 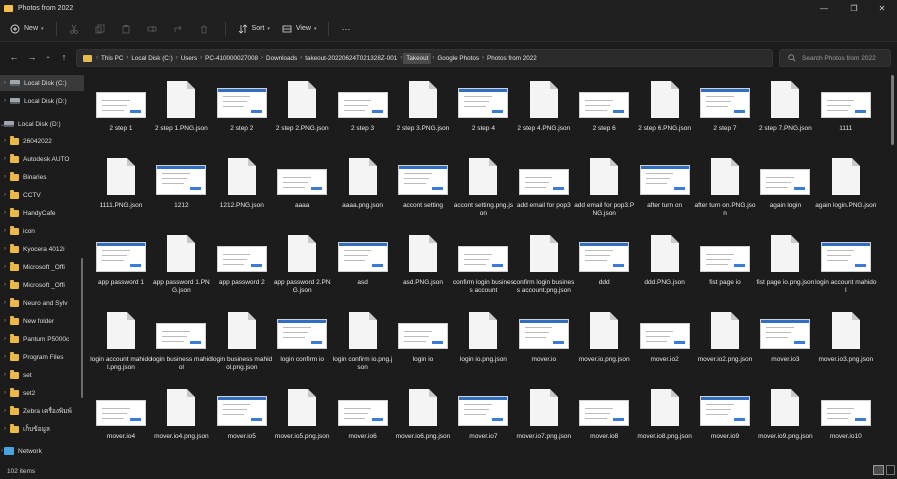 What do you see at coordinates (299, 29) in the screenshot?
I see `view-button: View ▾` at bounding box center [299, 29].